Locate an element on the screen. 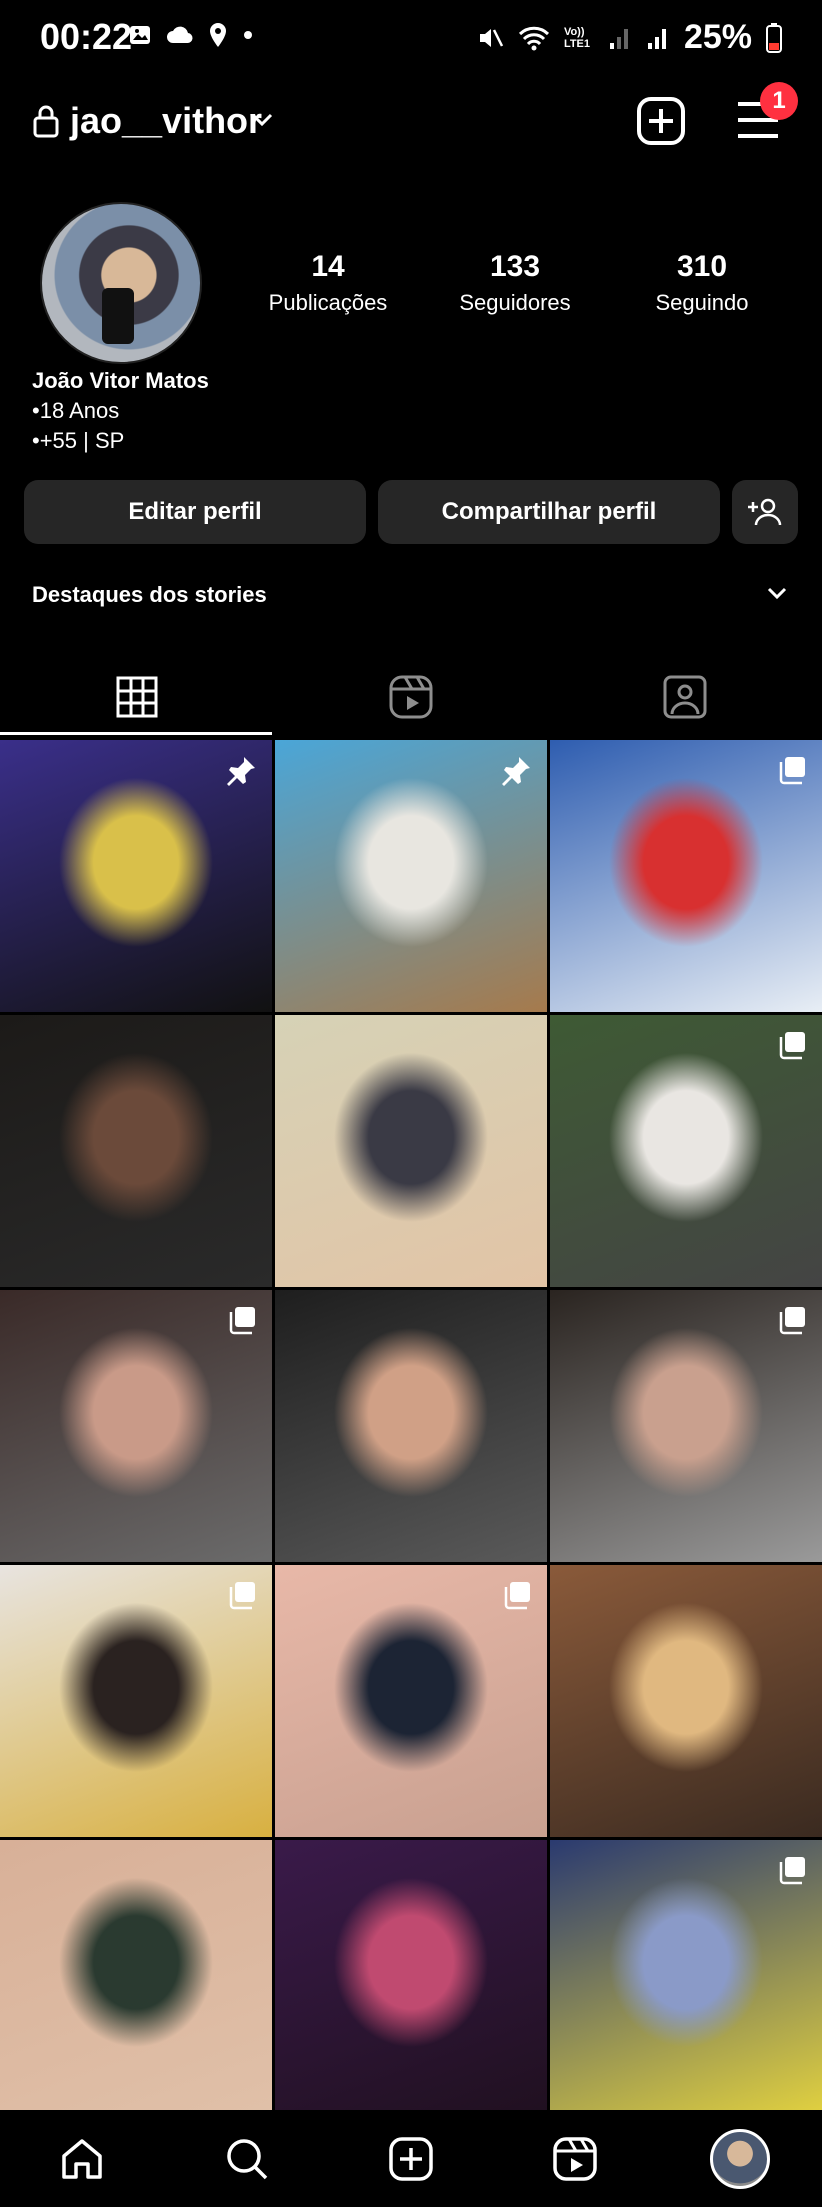  home-icon is located at coordinates (82, 2158).